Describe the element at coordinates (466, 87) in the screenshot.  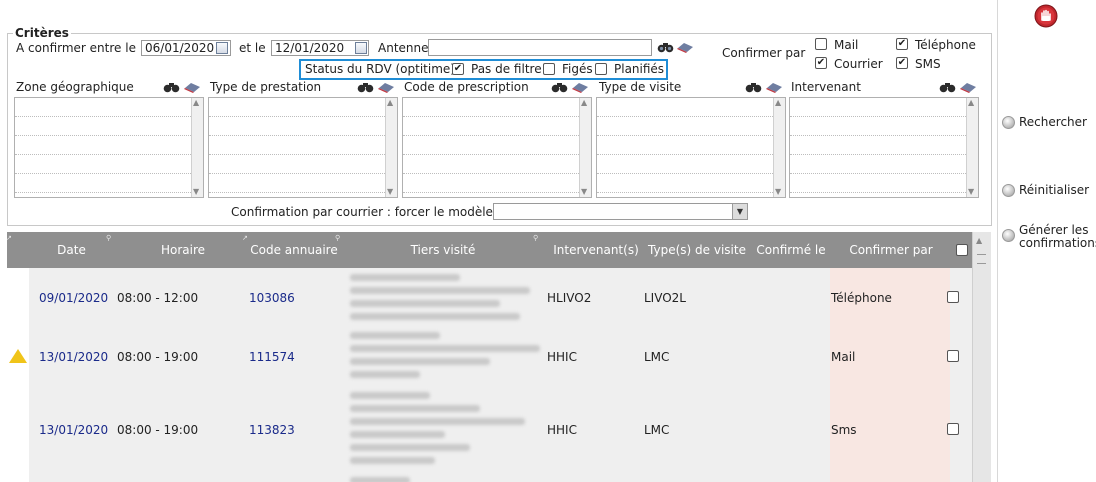
I see `filter-label-prescription: Code de prescription` at that location.